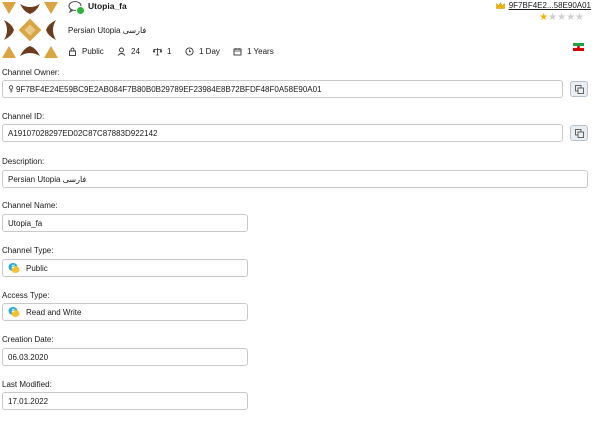 This screenshot has width=600, height=434. I want to click on star-filled-icon: ★, so click(543, 18).